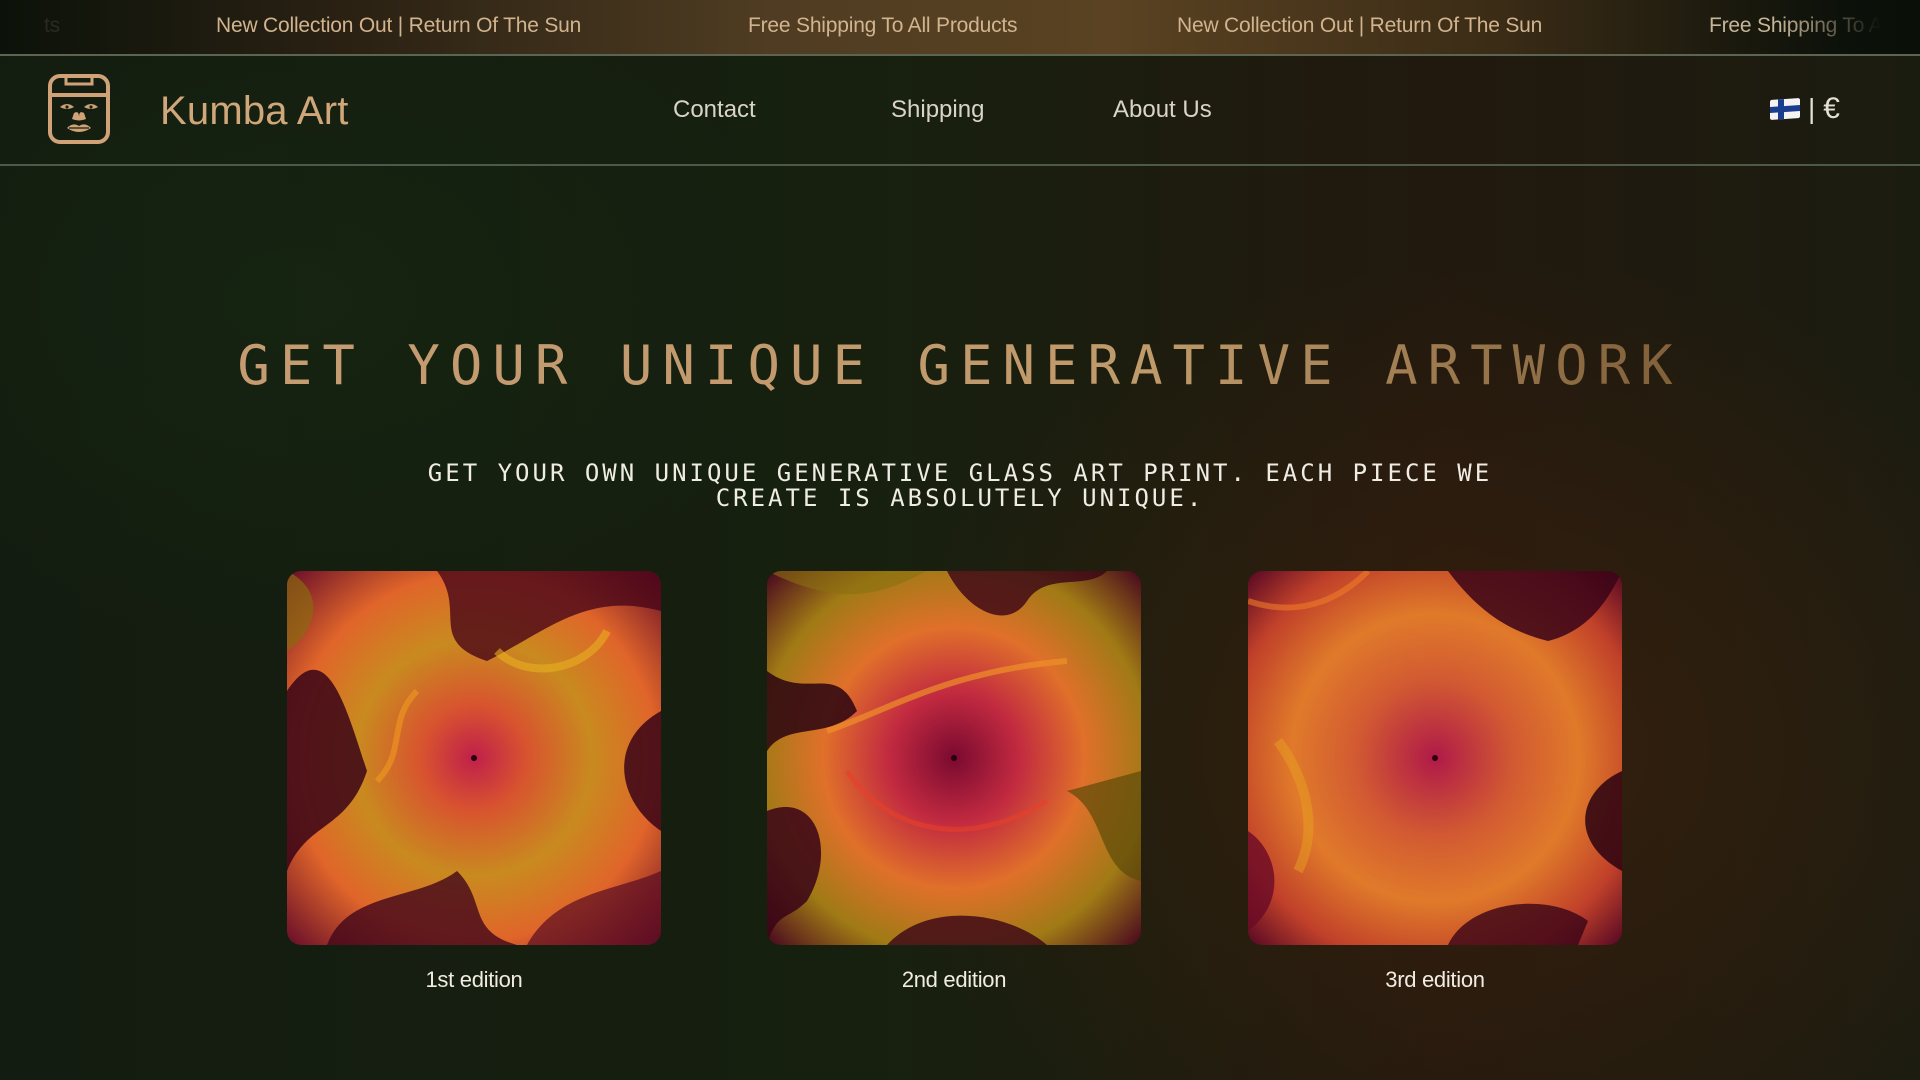 The height and width of the screenshot is (1080, 1920). Describe the element at coordinates (474, 980) in the screenshot. I see `product-caption: 1st edition` at that location.